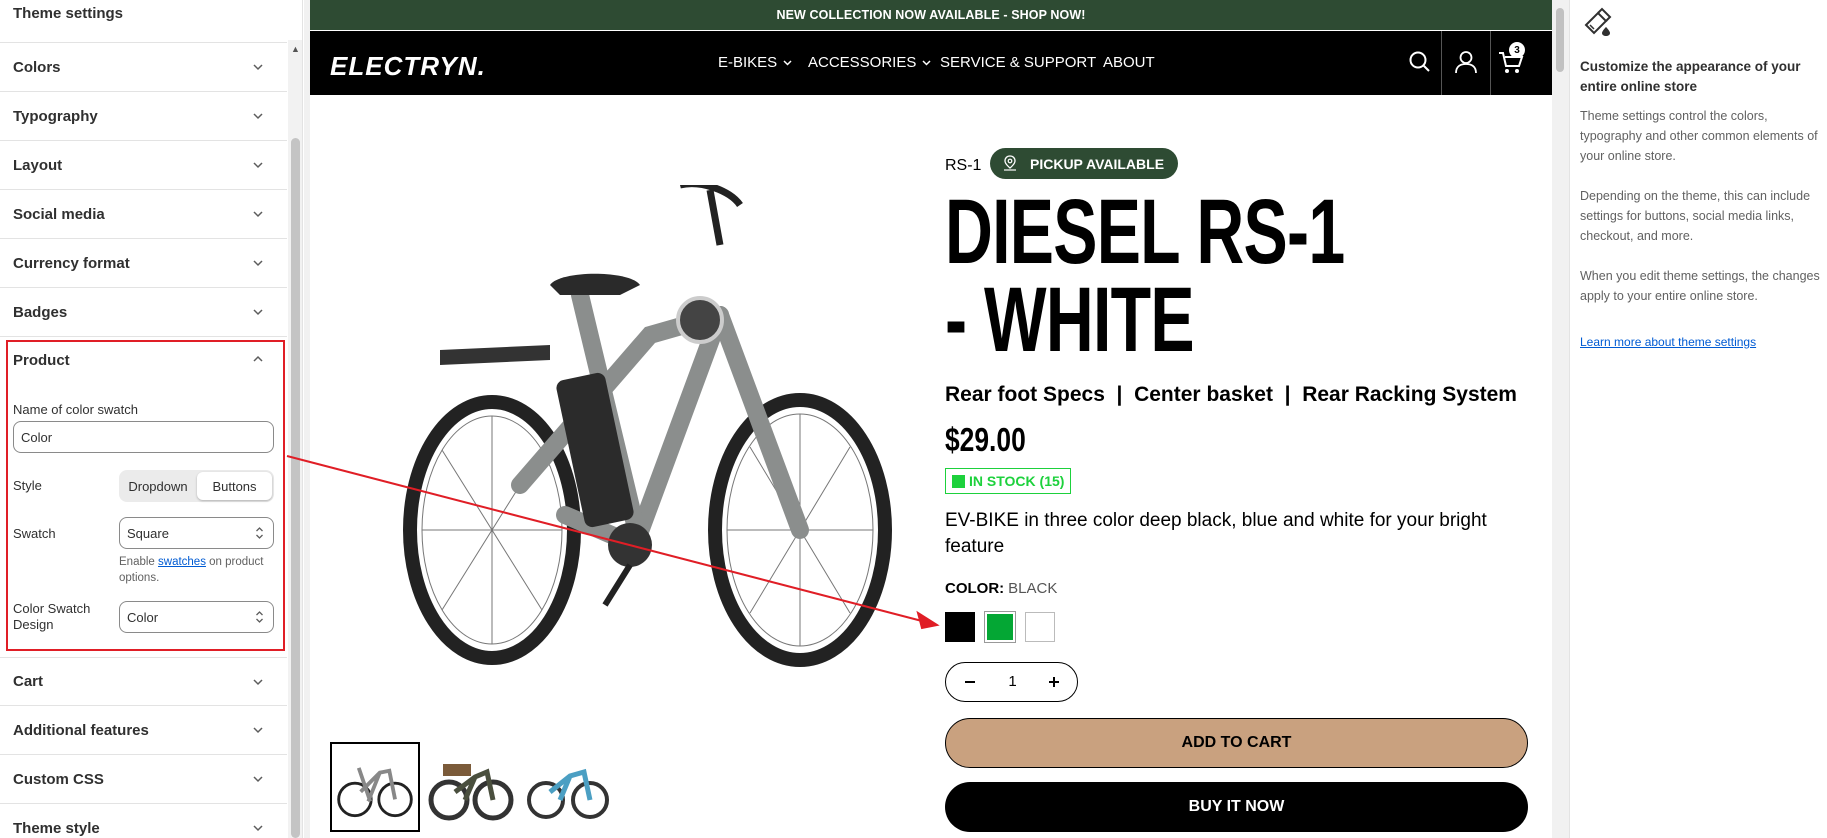 The image size is (1827, 838). Describe the element at coordinates (1040, 627) in the screenshot. I see `color-swatch-white` at that location.